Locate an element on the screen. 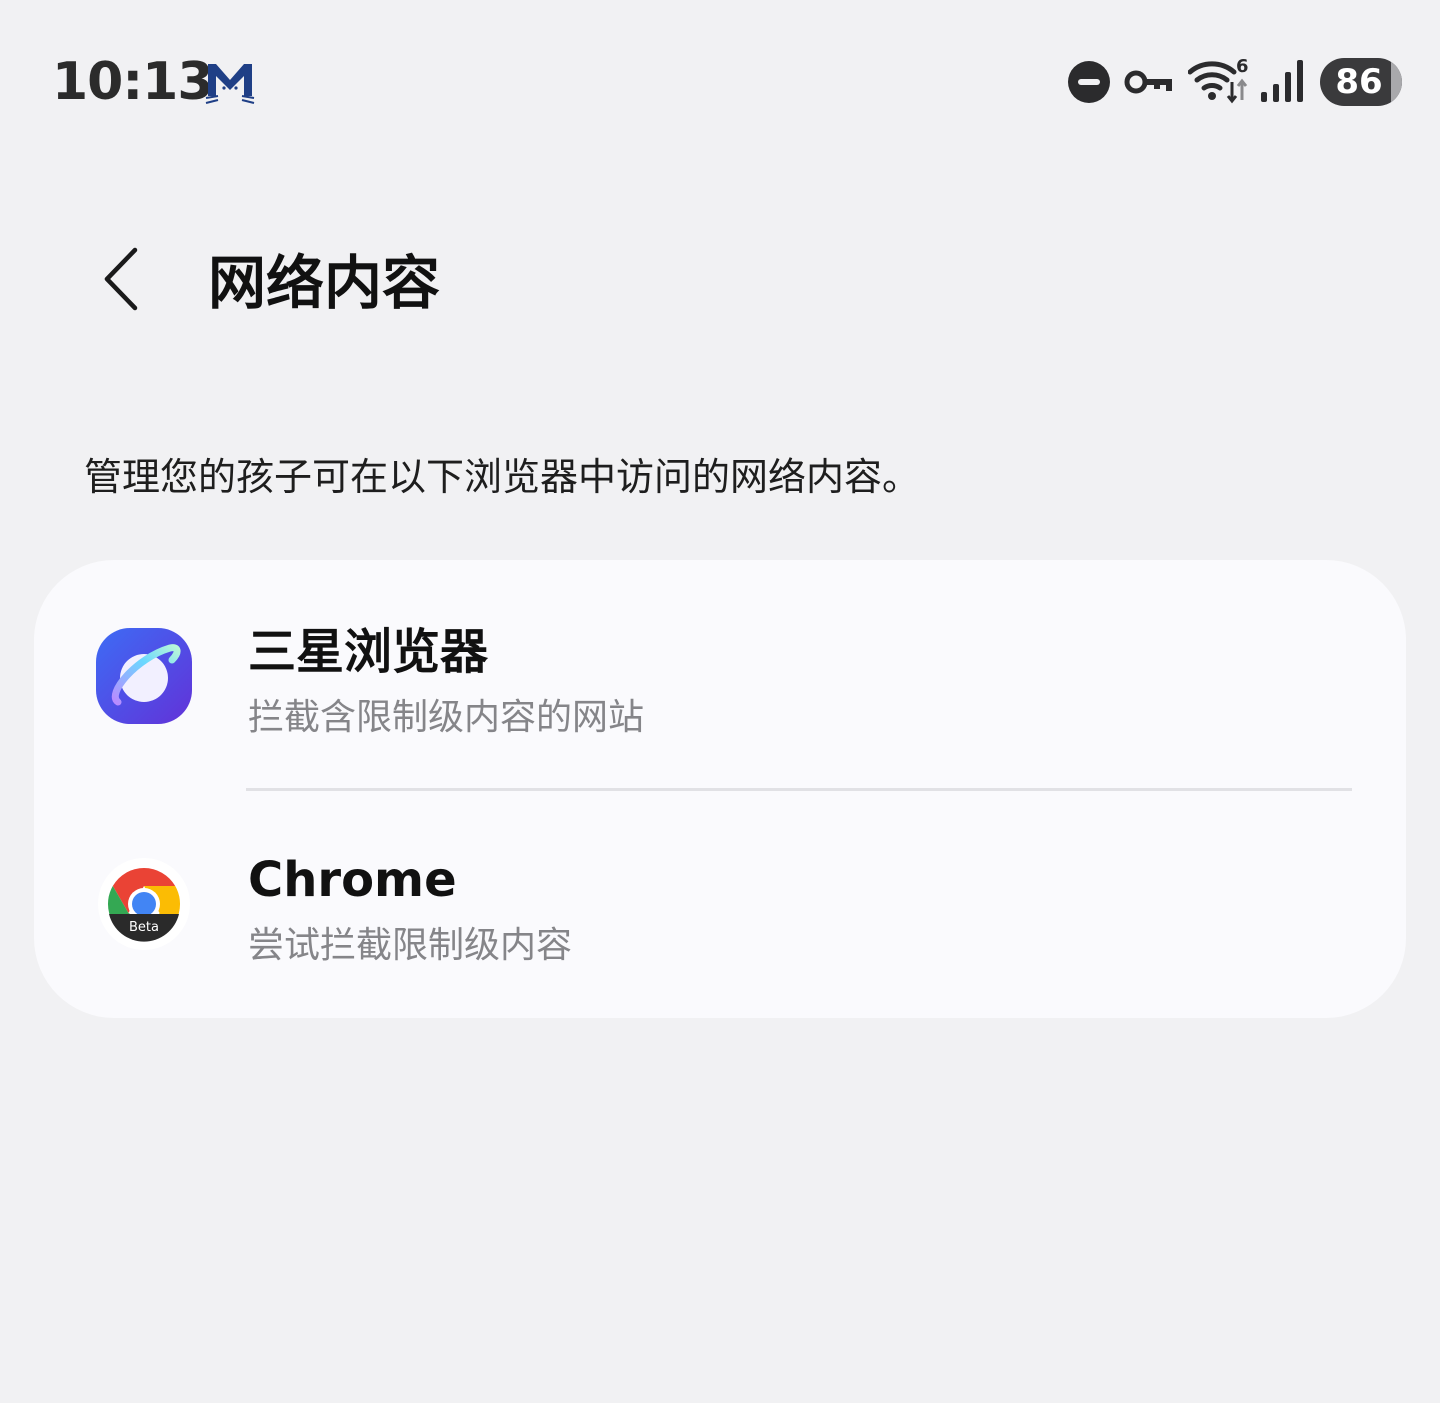 Image resolution: width=1440 pixels, height=1403 pixels. wifi-icon: 6 is located at coordinates (1218, 80).